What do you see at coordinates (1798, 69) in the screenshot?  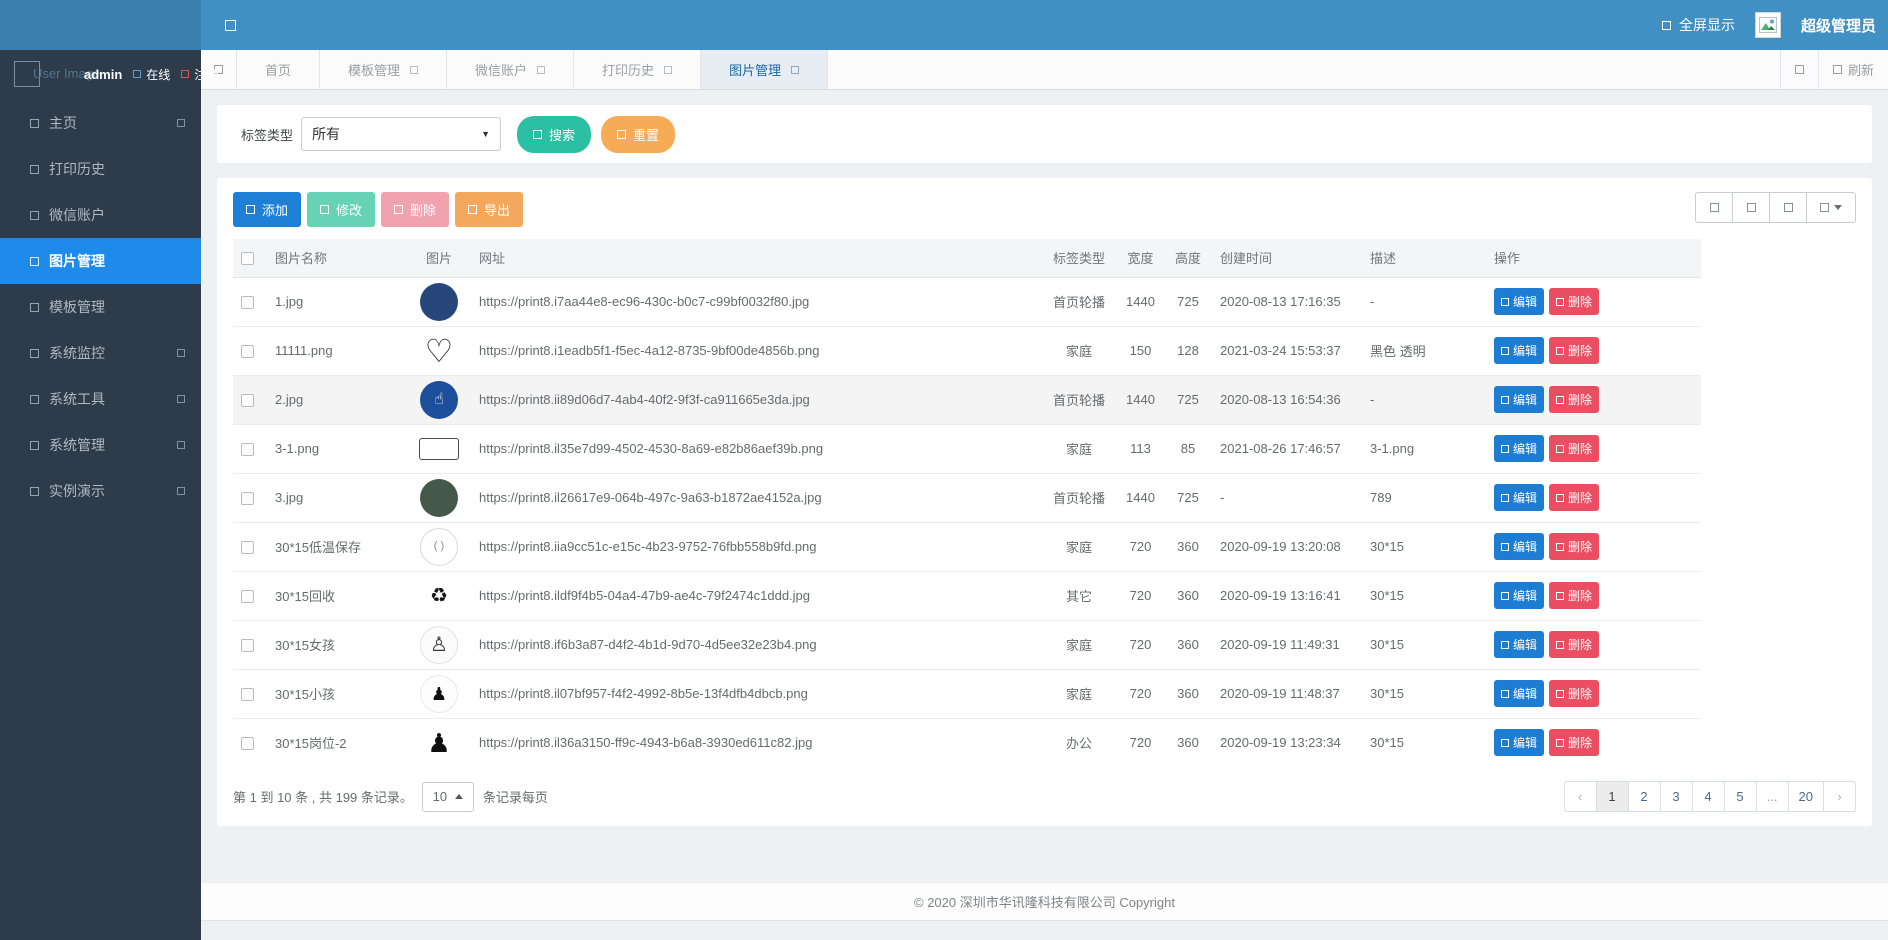 I see `tabs-menu-button` at bounding box center [1798, 69].